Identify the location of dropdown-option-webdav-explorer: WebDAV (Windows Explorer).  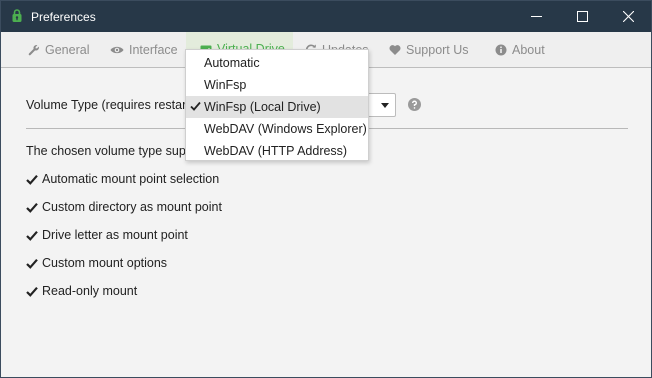
(277, 129).